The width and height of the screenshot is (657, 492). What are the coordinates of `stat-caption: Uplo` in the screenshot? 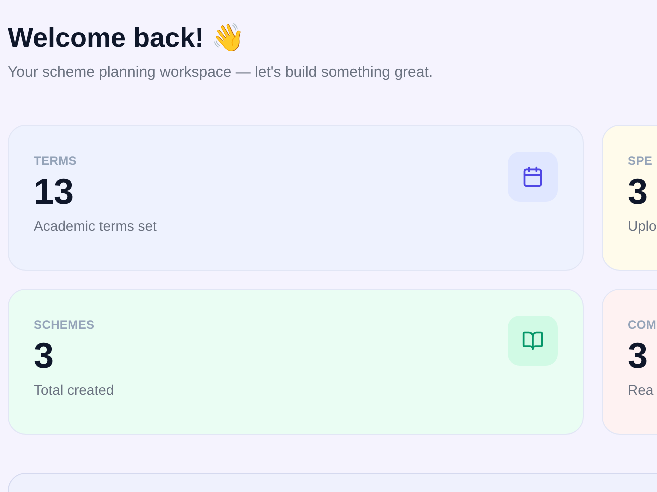 It's located at (642, 226).